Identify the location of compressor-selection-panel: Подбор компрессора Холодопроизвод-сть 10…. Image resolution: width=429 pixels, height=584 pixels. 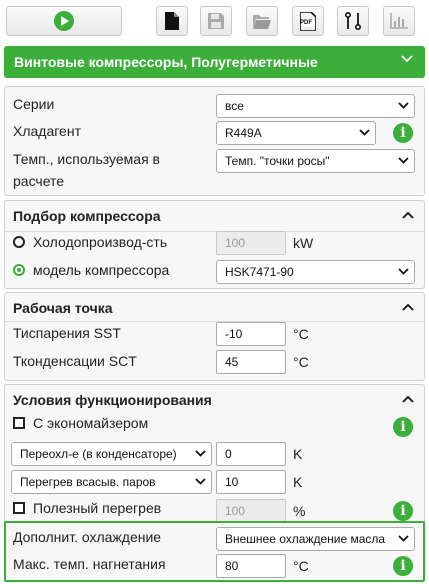
(214, 244).